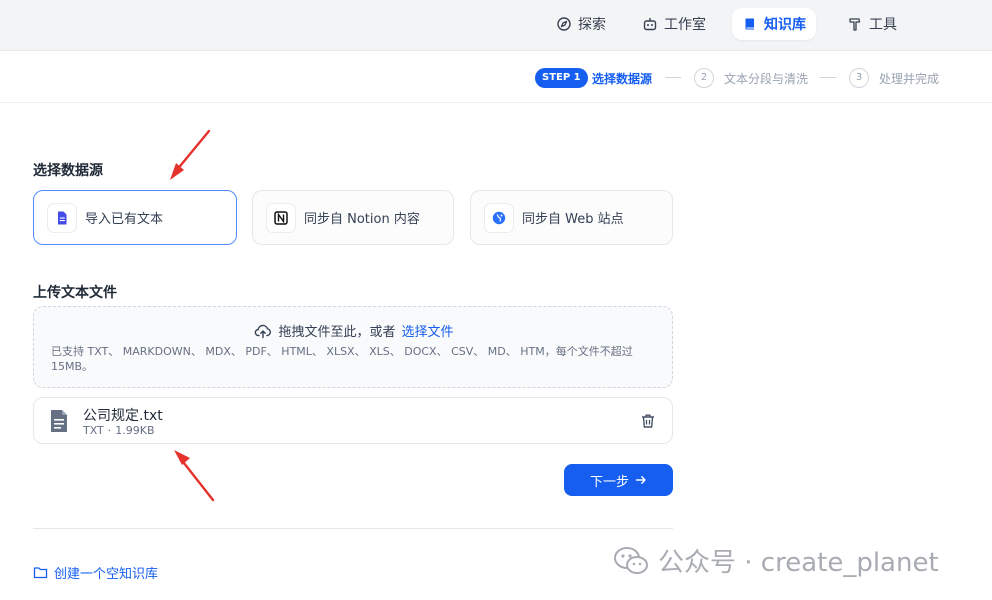  I want to click on nav-tab-studio: 工作室, so click(674, 24).